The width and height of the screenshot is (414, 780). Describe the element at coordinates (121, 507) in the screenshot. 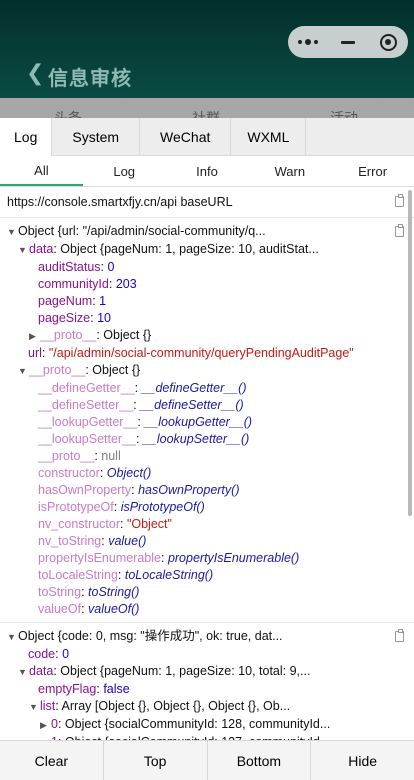

I see `tree-node: isPrototypeOf: isPrototypeOf()` at that location.